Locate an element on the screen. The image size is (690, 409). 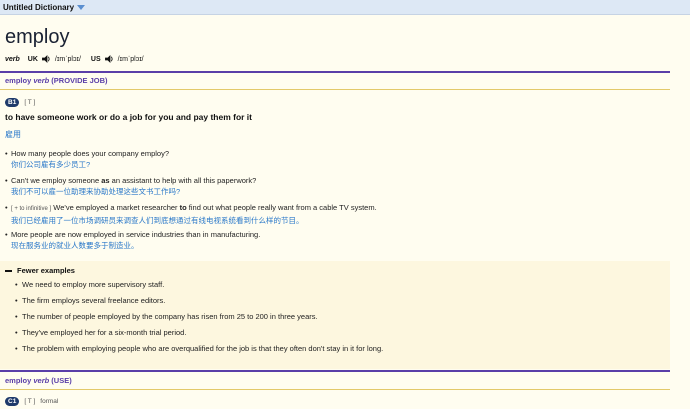
translation: 雇用 is located at coordinates (13, 134).